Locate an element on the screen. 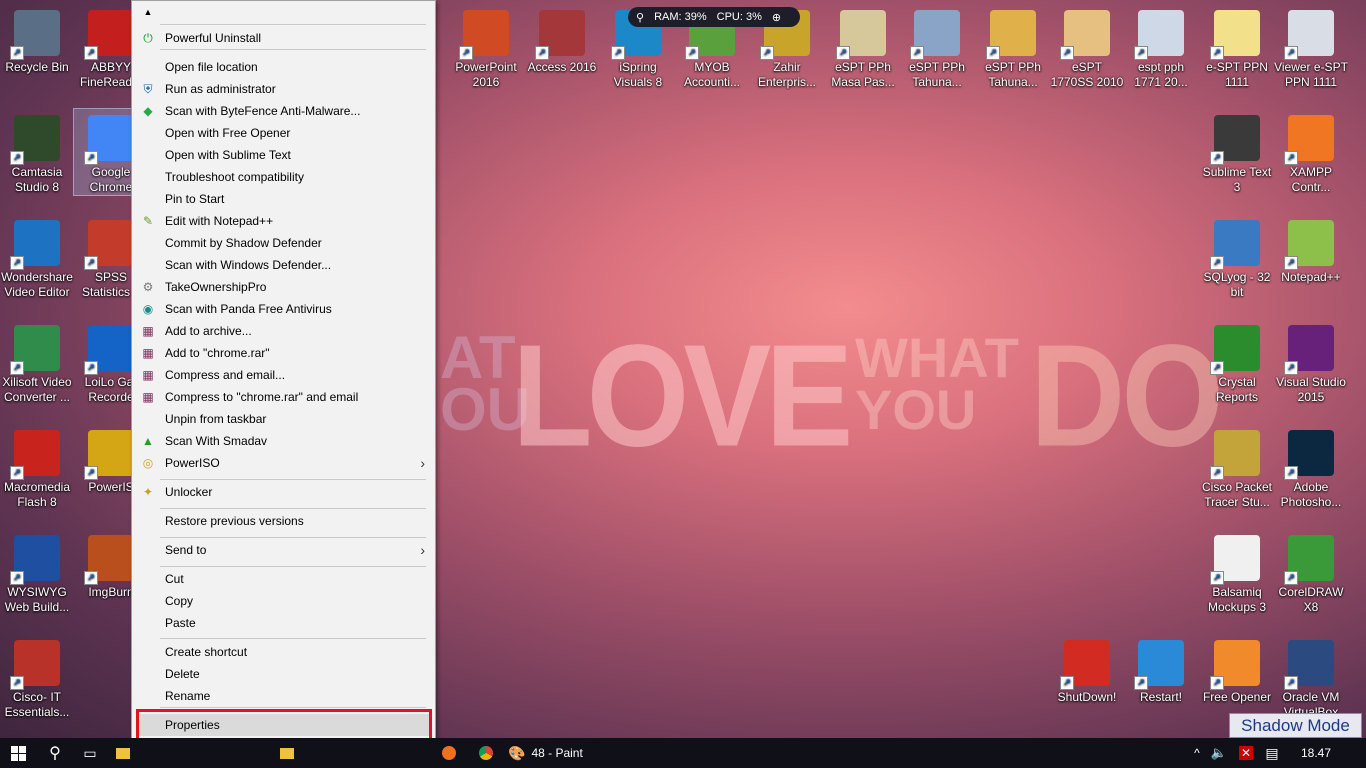 The height and width of the screenshot is (768, 1366). desktop-icon-sublime-text-3: ↗ Sublime Text 3 is located at coordinates (1237, 152).